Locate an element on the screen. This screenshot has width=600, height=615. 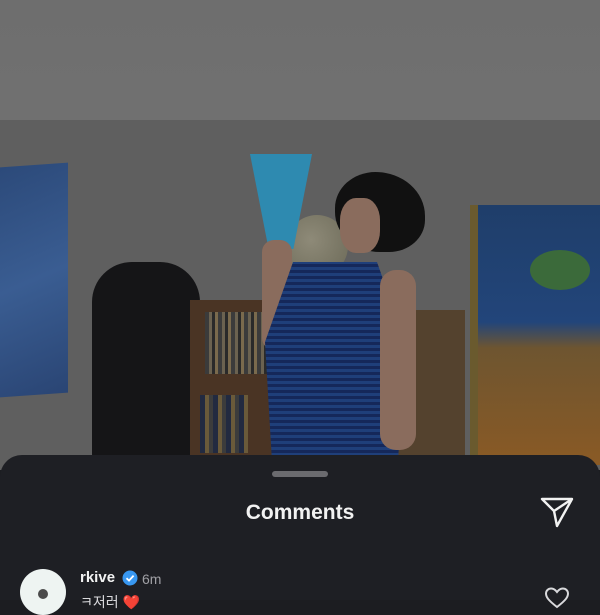
send-icon is located at coordinates (557, 512).